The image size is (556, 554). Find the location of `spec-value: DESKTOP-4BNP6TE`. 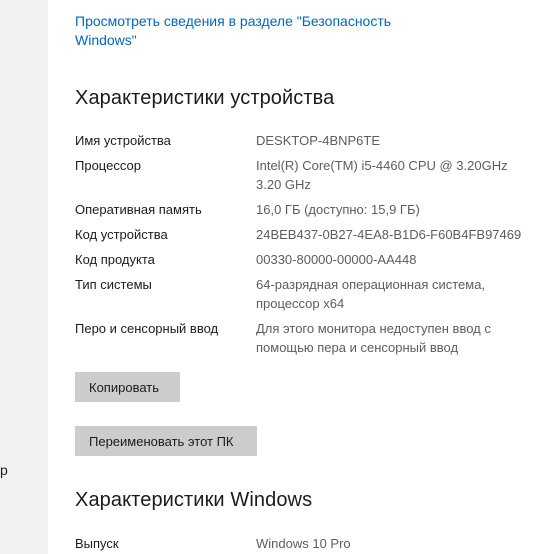

spec-value: DESKTOP-4BNP6TE is located at coordinates (318, 140).